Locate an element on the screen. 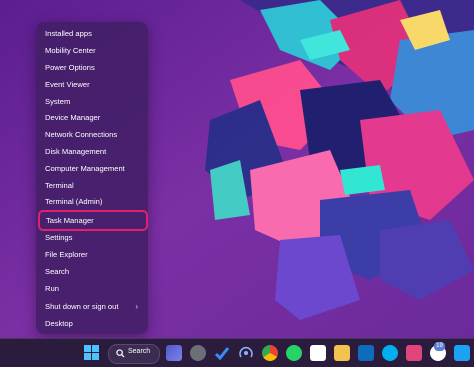 This screenshot has height=367, width=474. taskbar-search-box: Search is located at coordinates (134, 354).